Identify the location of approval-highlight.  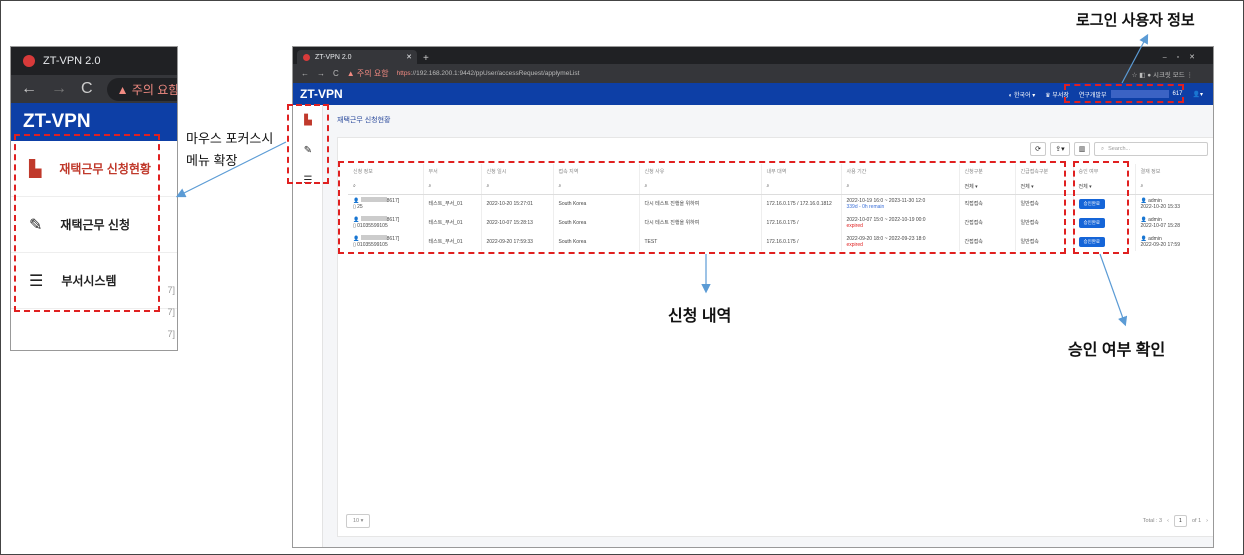
(1101, 207).